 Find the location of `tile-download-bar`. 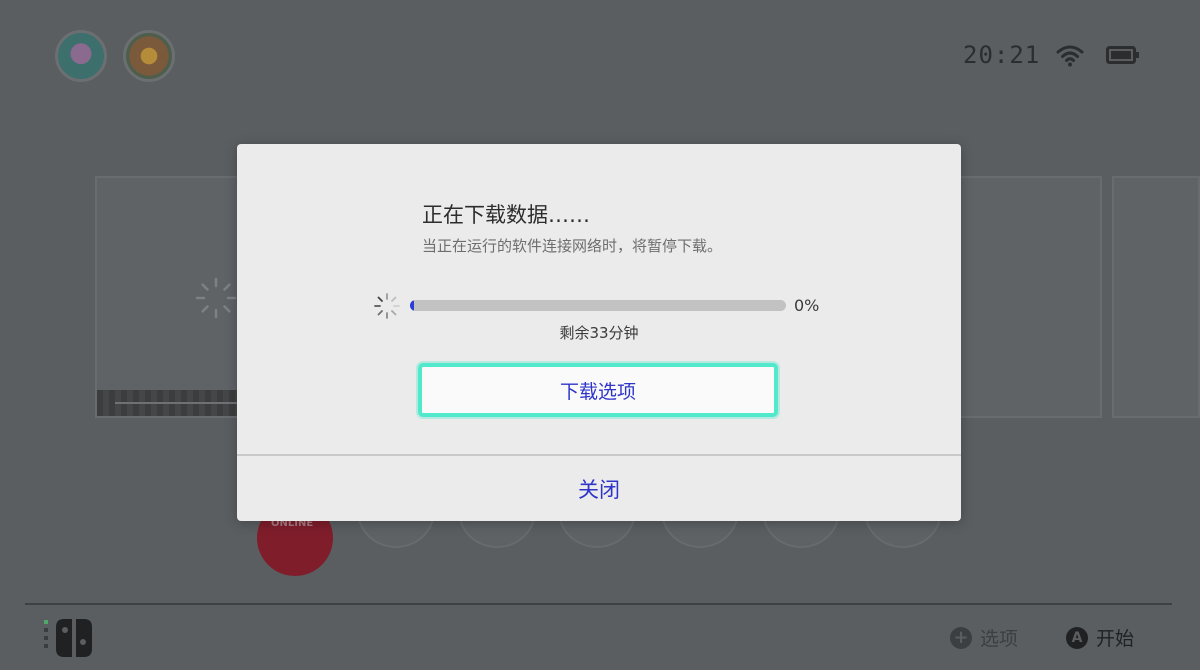

tile-download-bar is located at coordinates (170, 403).